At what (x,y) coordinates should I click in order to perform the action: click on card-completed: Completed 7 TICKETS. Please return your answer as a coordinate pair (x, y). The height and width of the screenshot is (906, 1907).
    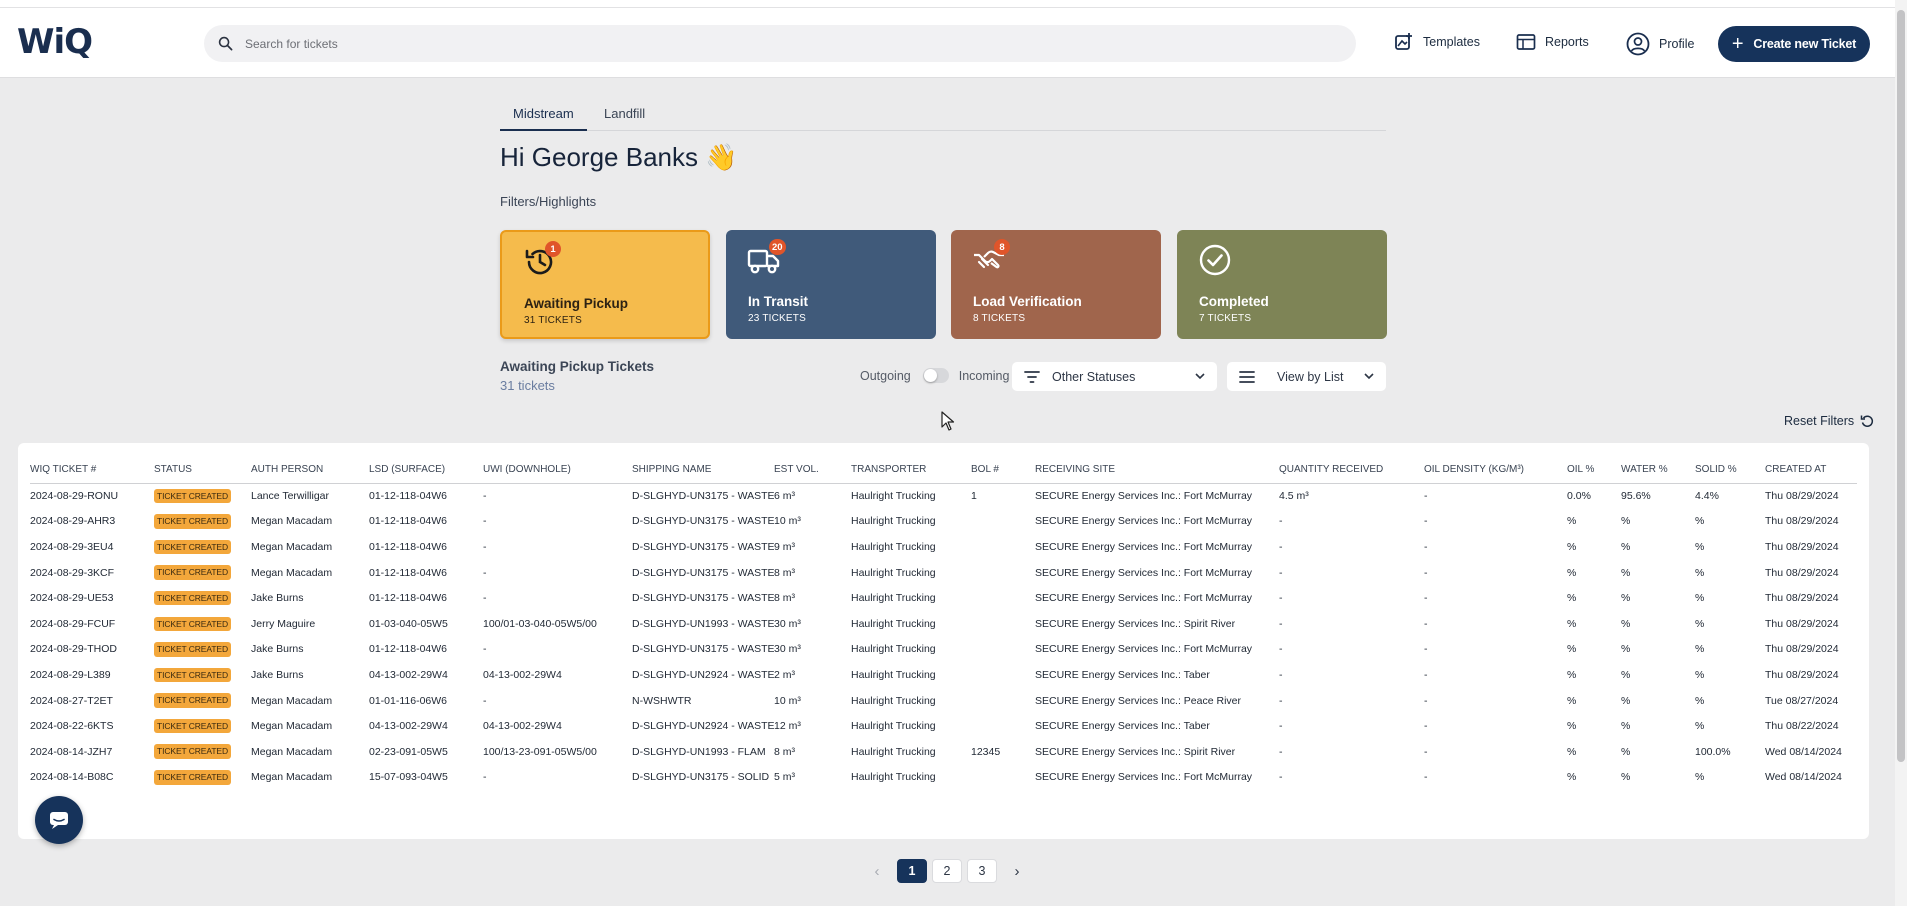
    Looking at the image, I should click on (1282, 284).